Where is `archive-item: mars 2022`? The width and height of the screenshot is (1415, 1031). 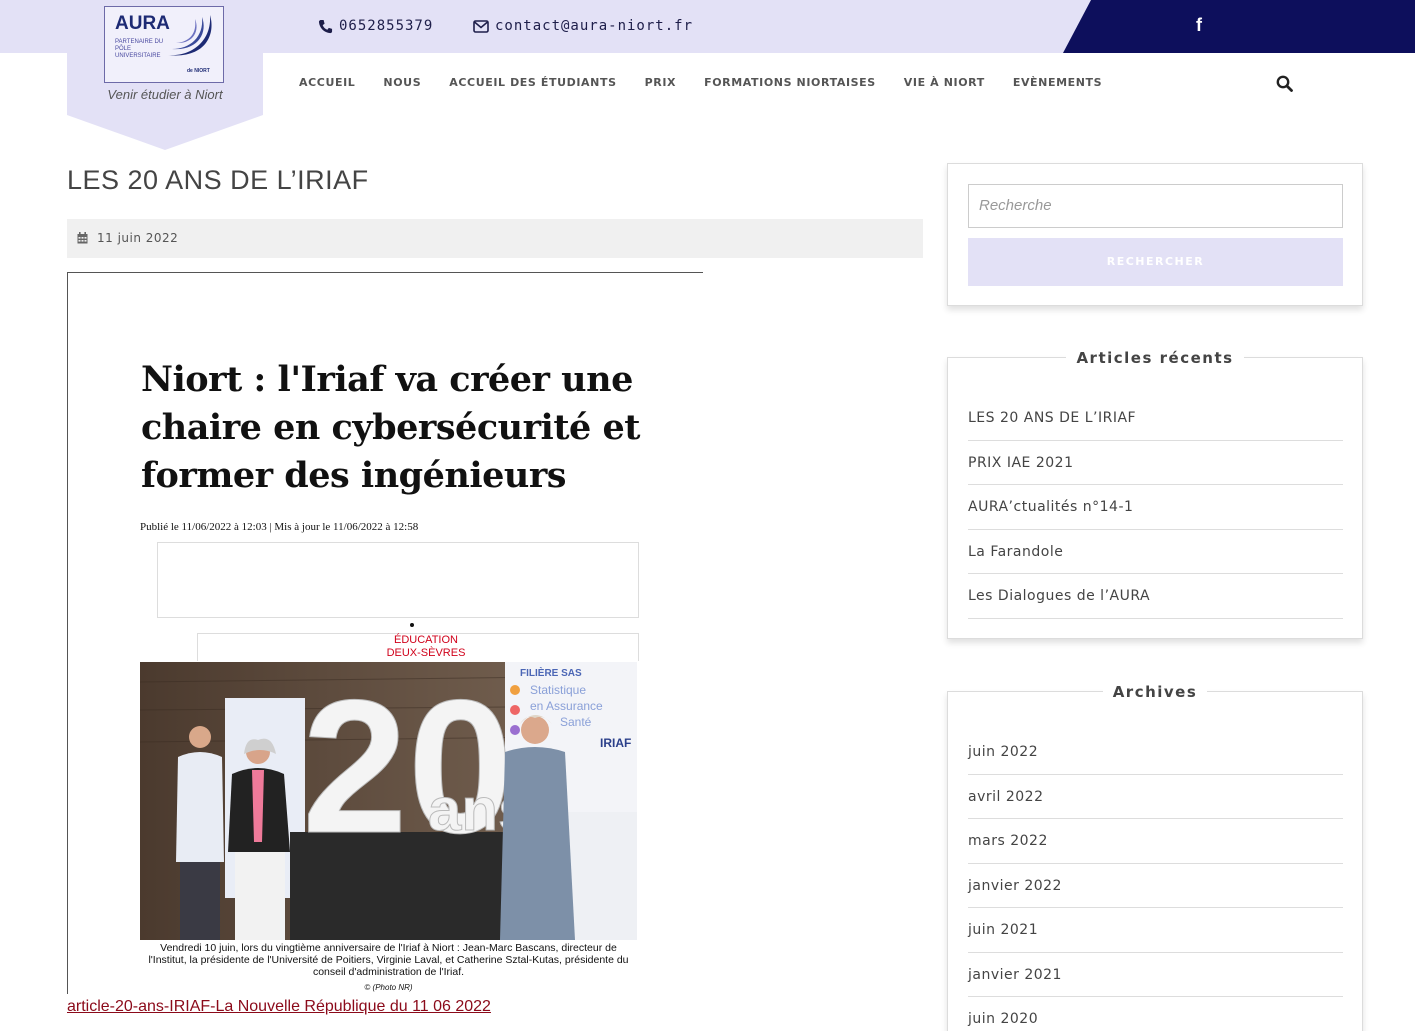 archive-item: mars 2022 is located at coordinates (1155, 841).